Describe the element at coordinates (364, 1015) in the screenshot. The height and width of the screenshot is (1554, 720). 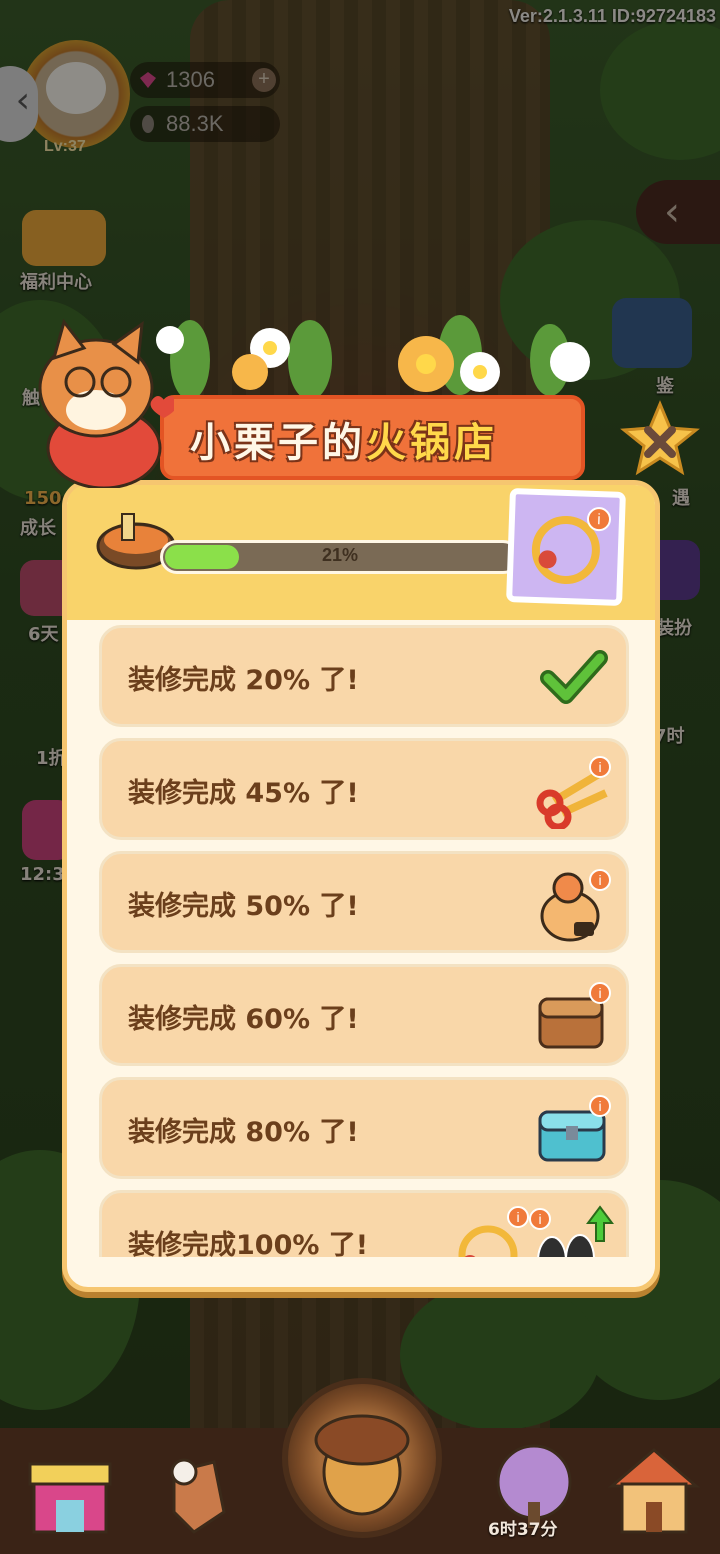
I see `milestone-row: 装修完成 60% 了! i` at that location.